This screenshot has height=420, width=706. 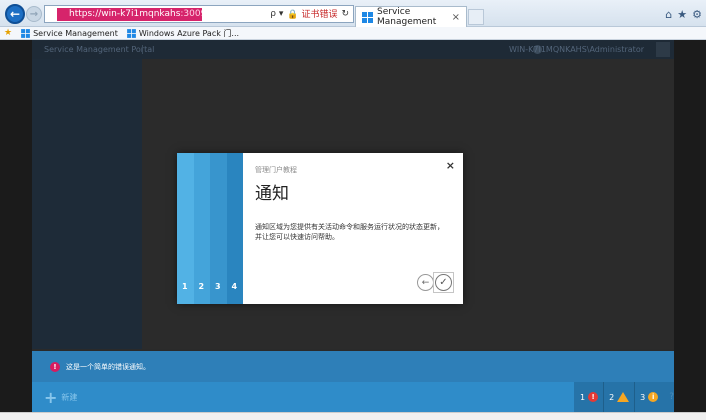 What do you see at coordinates (643, 397) in the screenshot?
I see `info-count: 3` at bounding box center [643, 397].